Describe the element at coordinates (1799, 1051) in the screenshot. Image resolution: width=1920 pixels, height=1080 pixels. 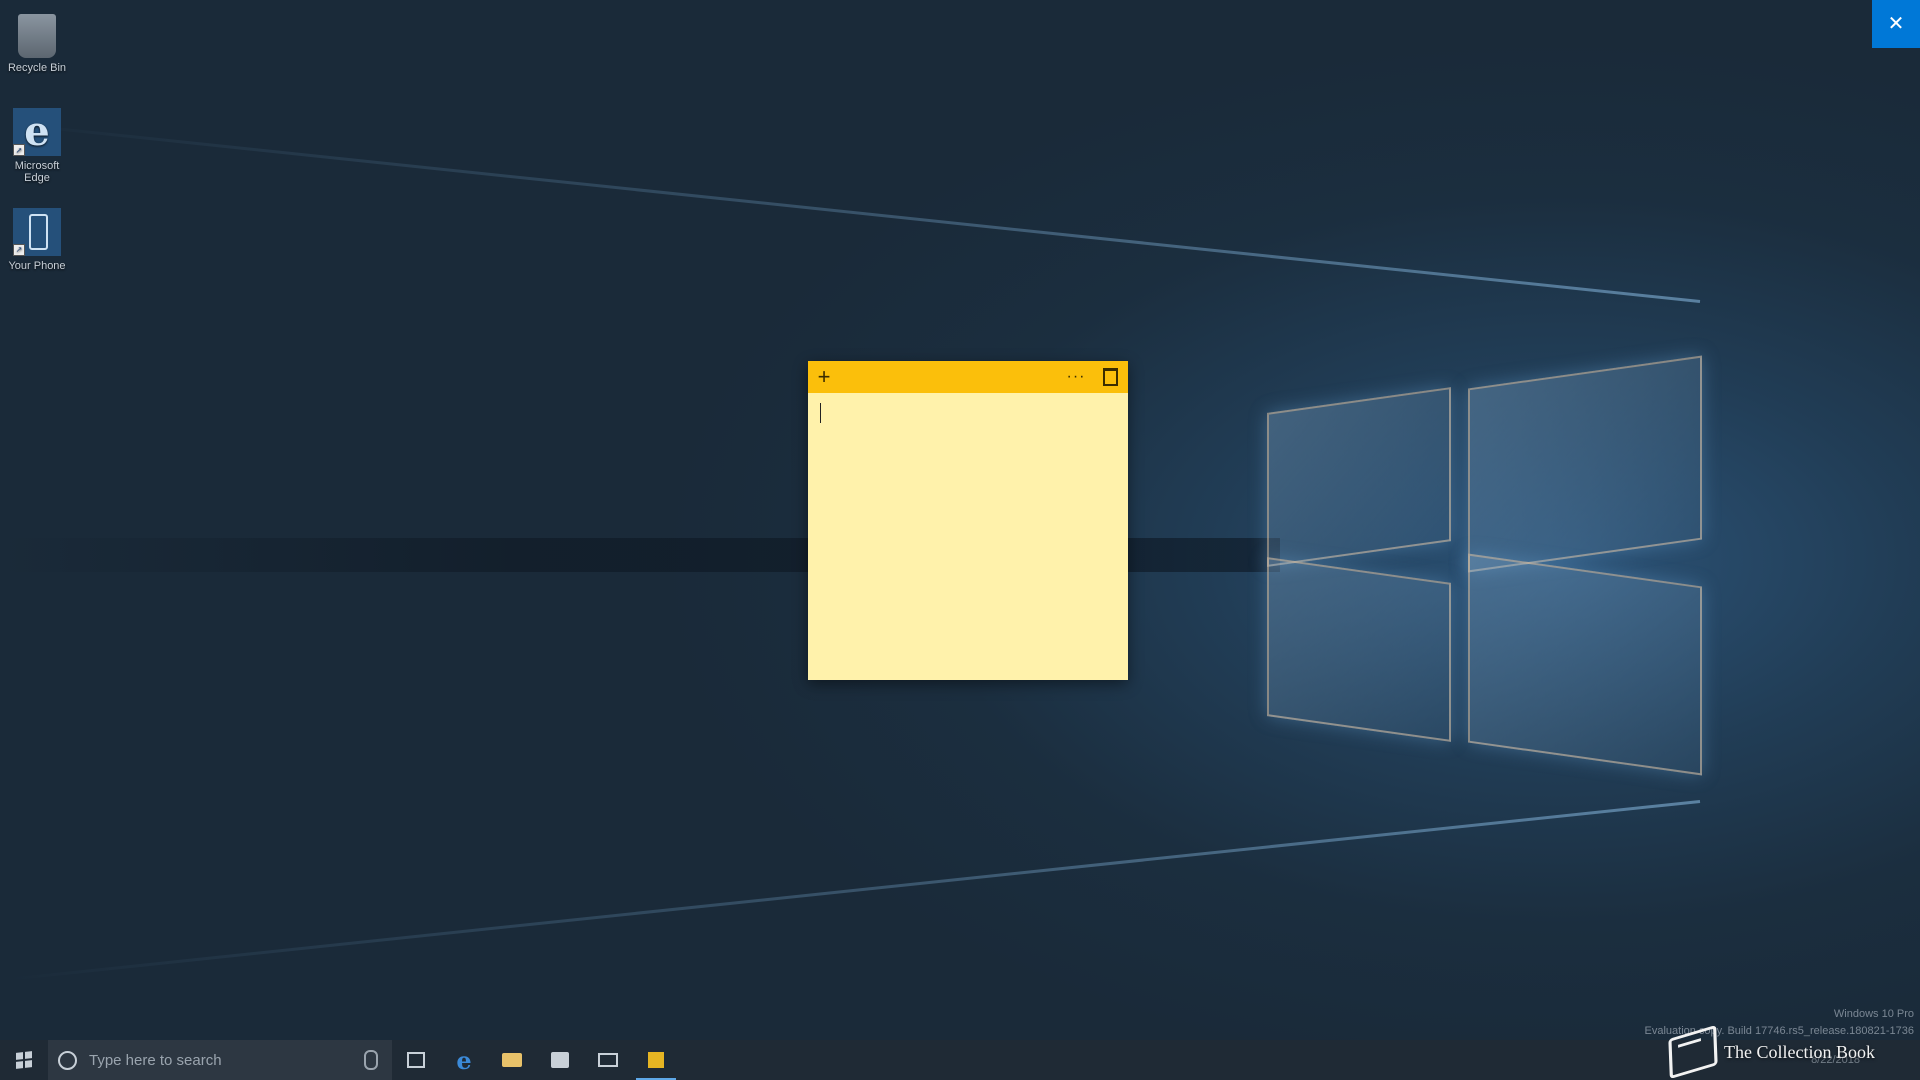
I see `brand-name: The Collection Book` at that location.